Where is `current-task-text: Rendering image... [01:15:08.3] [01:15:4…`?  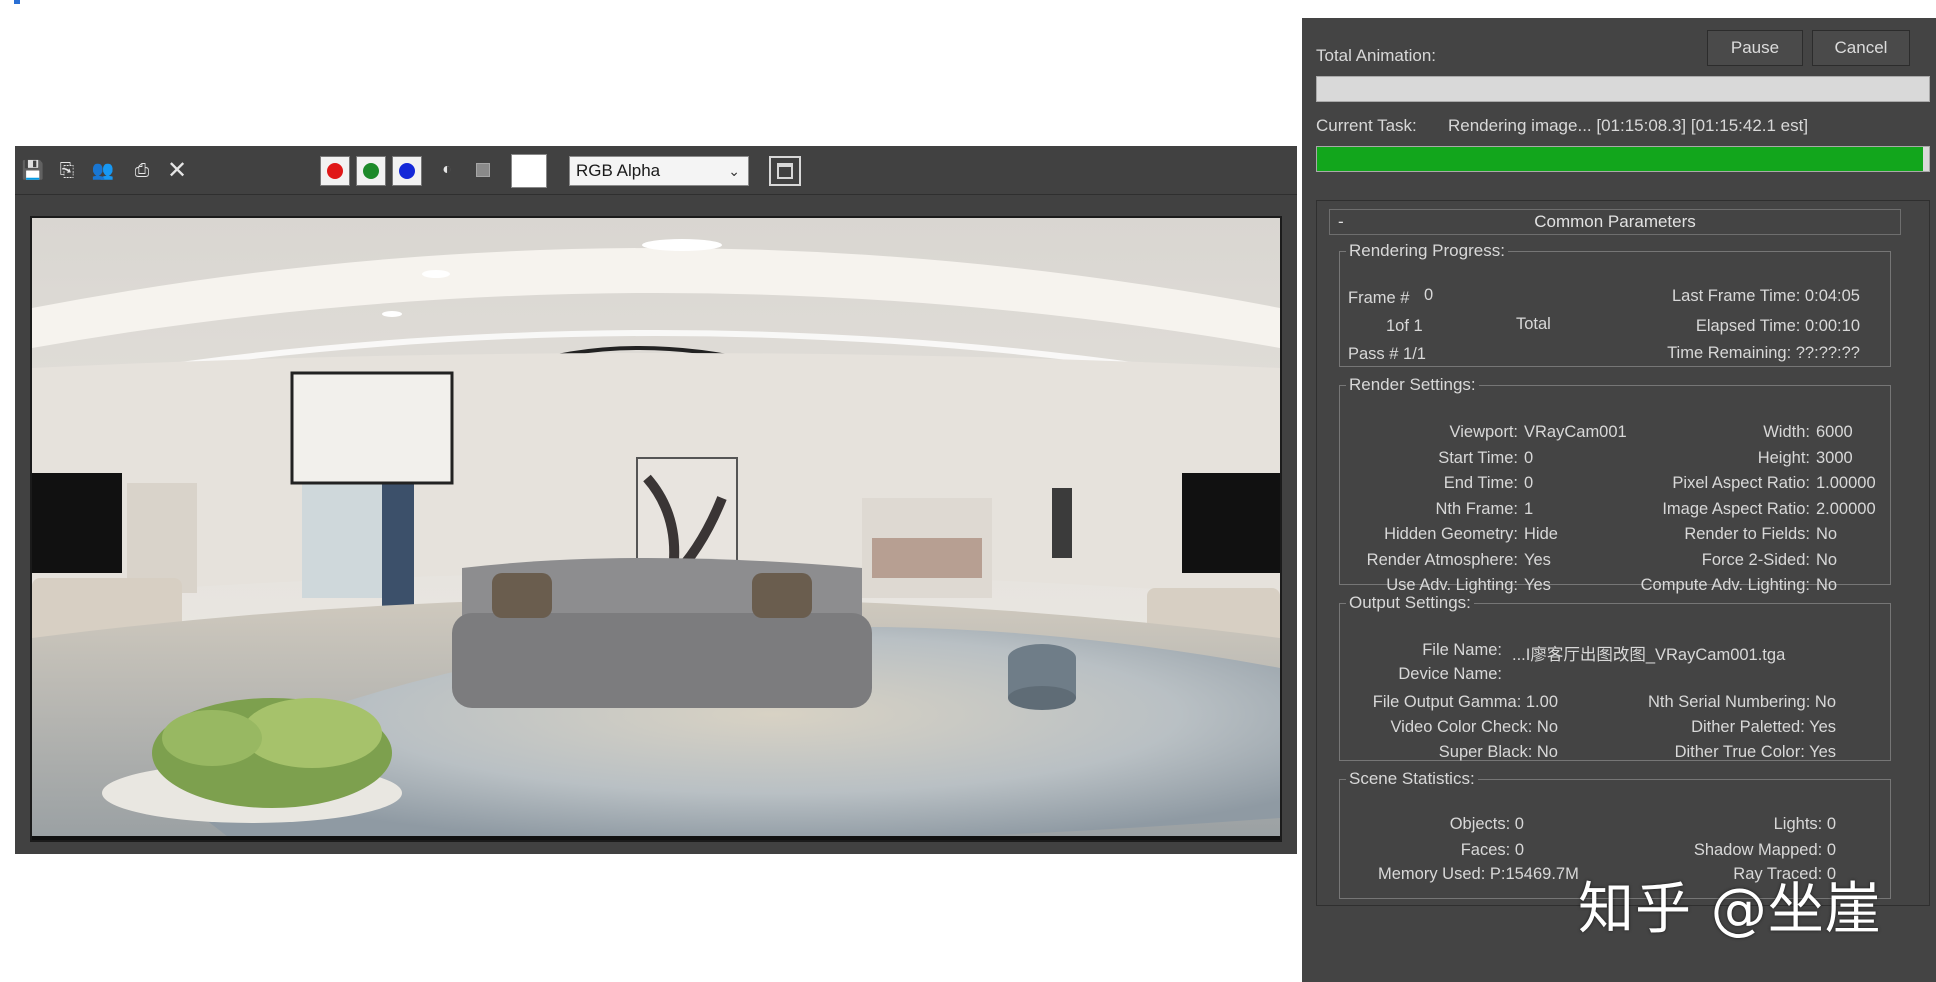 current-task-text: Rendering image... [01:15:08.3] [01:15:4… is located at coordinates (1628, 125).